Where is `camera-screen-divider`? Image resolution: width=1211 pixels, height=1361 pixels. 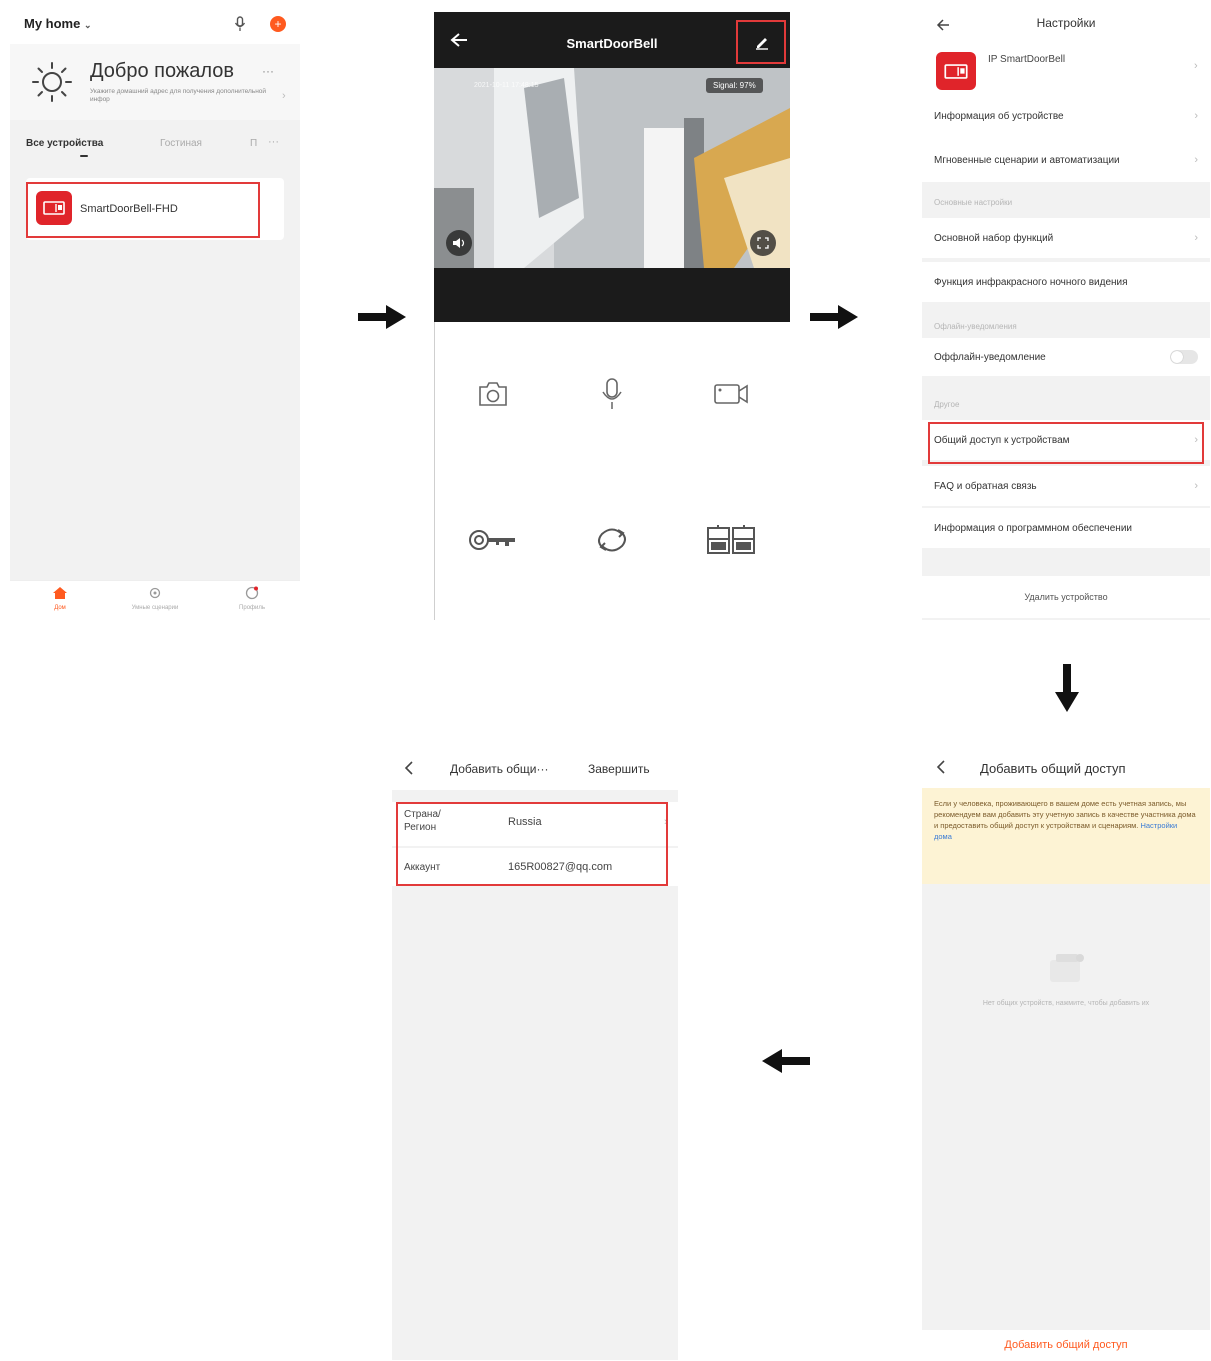
camera-screen-divider is located at coordinates (434, 471).